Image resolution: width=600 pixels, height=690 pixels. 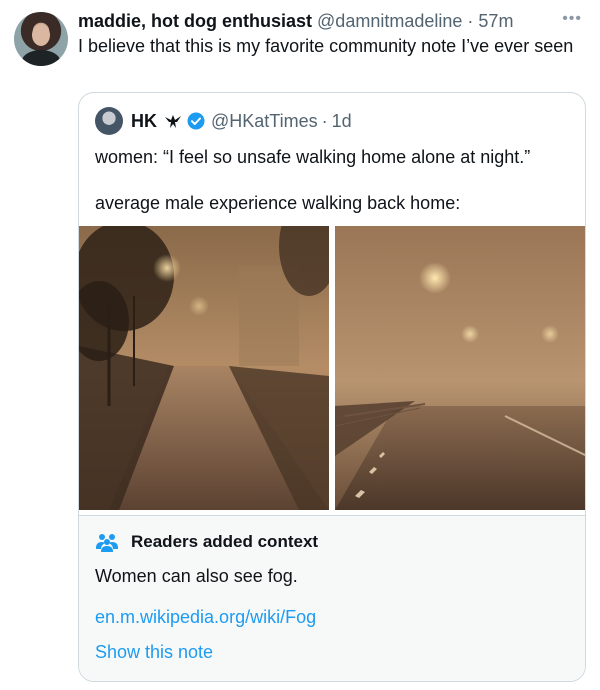 What do you see at coordinates (41, 39) in the screenshot?
I see `author-avatar` at bounding box center [41, 39].